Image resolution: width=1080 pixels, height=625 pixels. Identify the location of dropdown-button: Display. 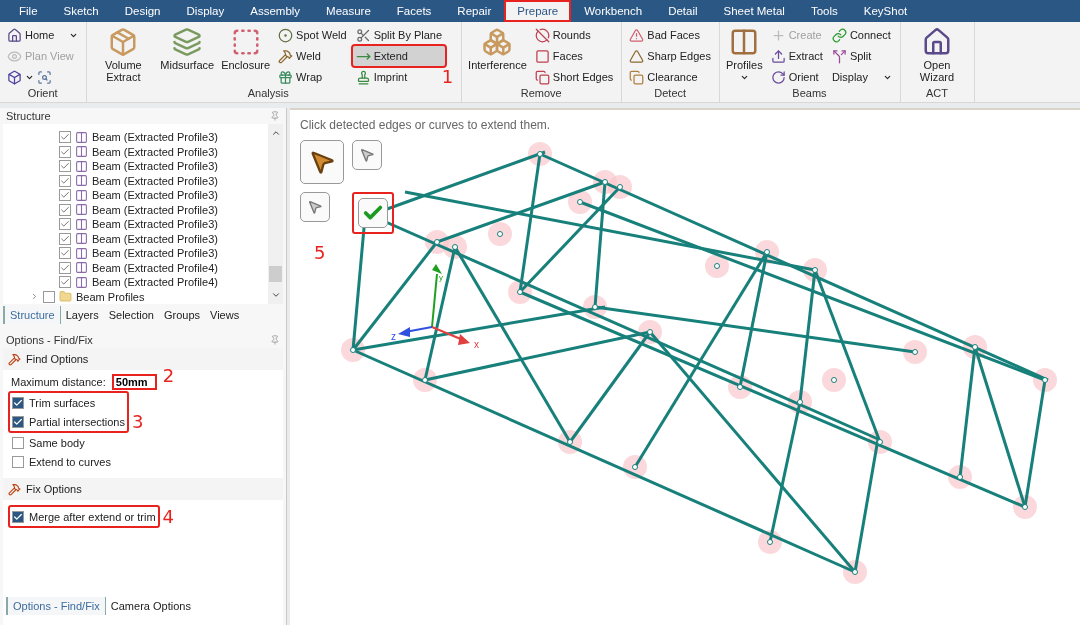
(861, 77).